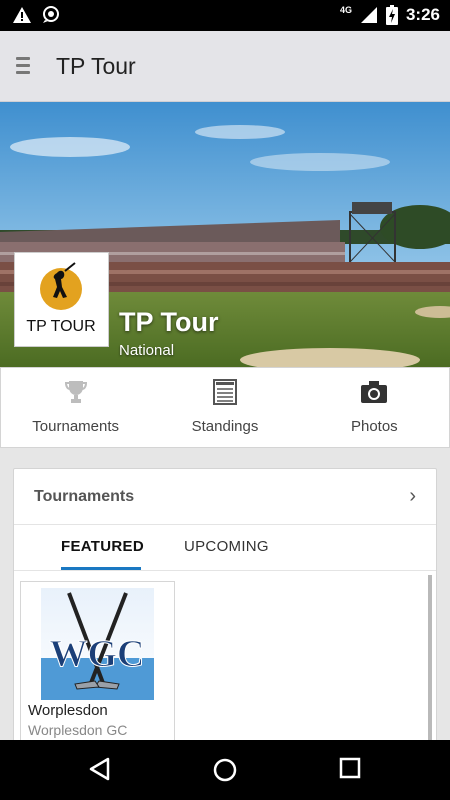 The width and height of the screenshot is (450, 800). I want to click on active-tab-indicator, so click(101, 568).